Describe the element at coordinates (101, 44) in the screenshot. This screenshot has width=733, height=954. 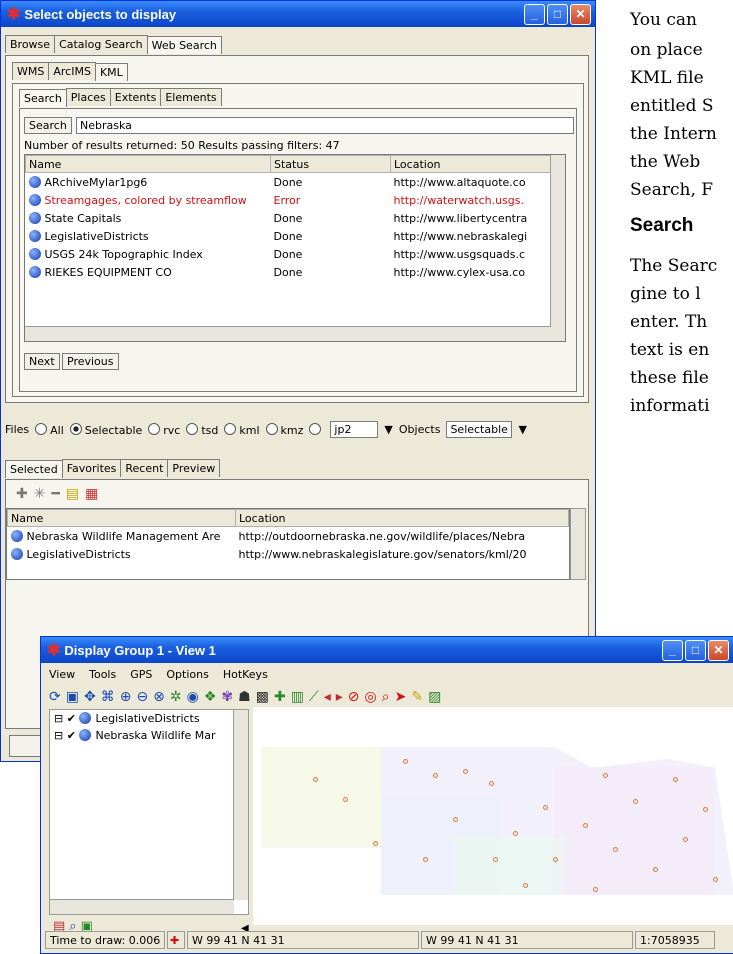
I see `tab-catalog-search: Catalog Search` at that location.